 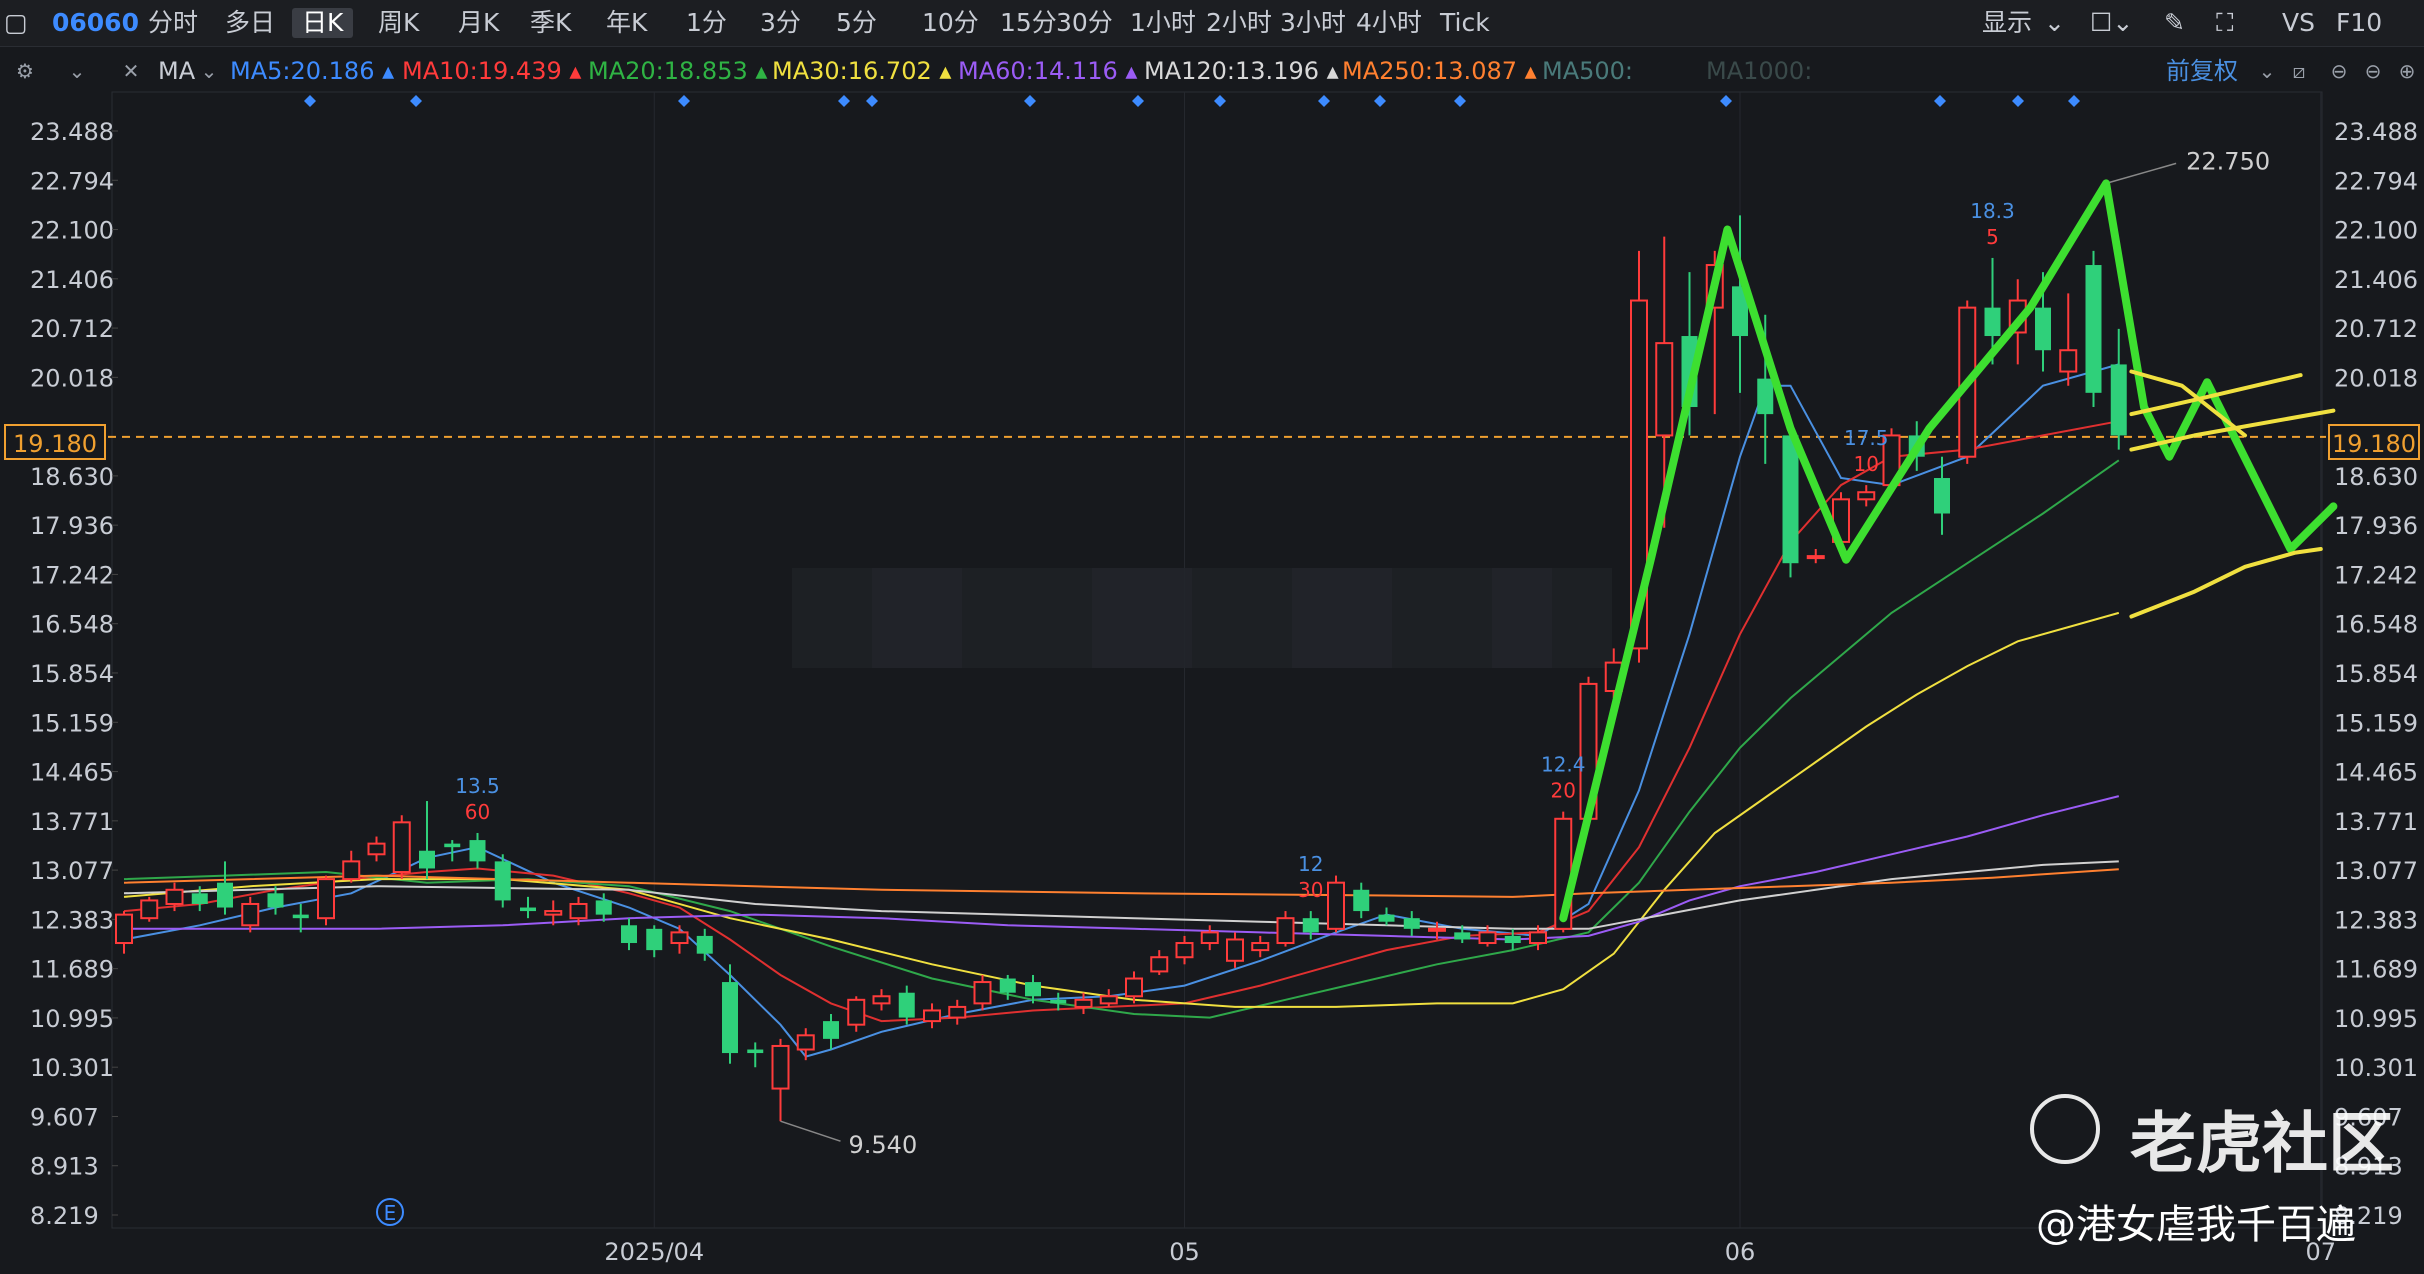 I want to click on y-tick-left-11: 15.159, so click(x=72, y=723).